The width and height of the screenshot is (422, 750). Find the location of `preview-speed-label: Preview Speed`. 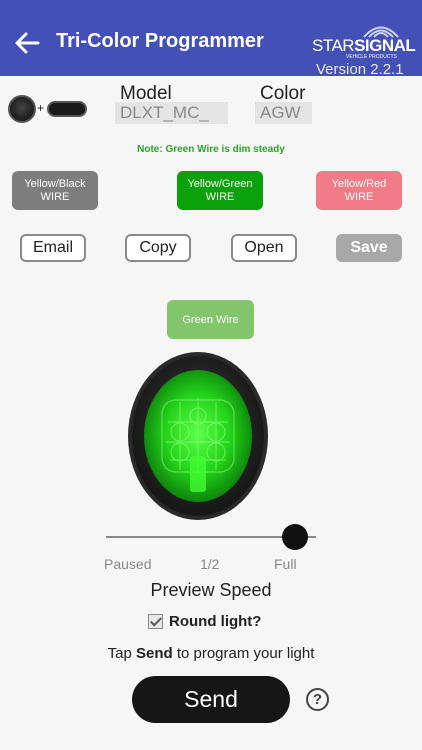

preview-speed-label: Preview Speed is located at coordinates (211, 590).